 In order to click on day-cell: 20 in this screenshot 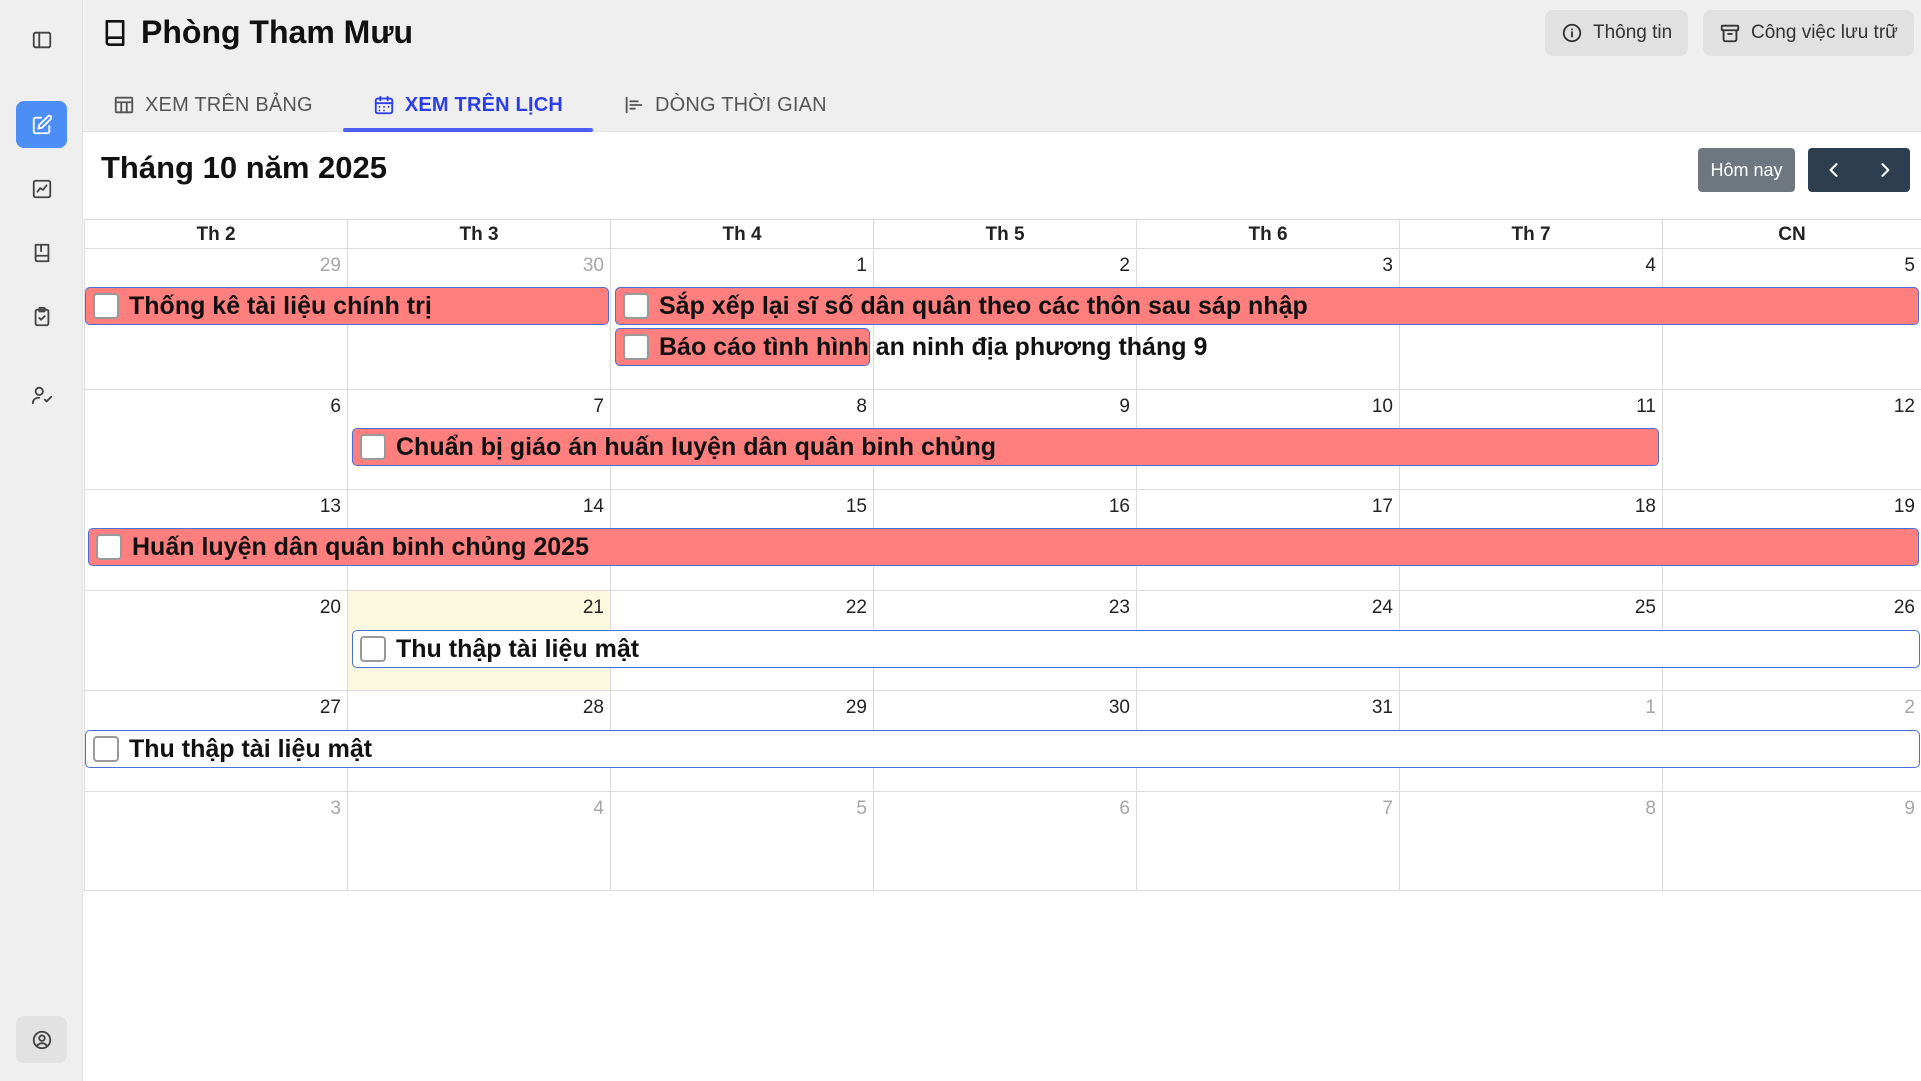, I will do `click(215, 640)`.